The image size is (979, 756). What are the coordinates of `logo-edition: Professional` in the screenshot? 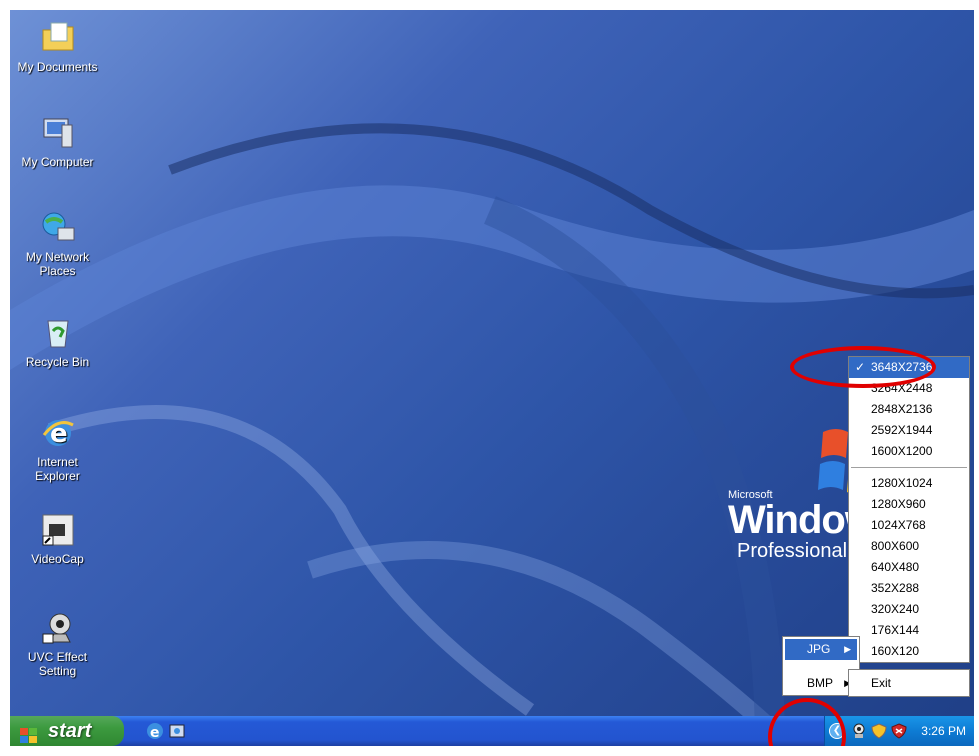 It's located at (792, 551).